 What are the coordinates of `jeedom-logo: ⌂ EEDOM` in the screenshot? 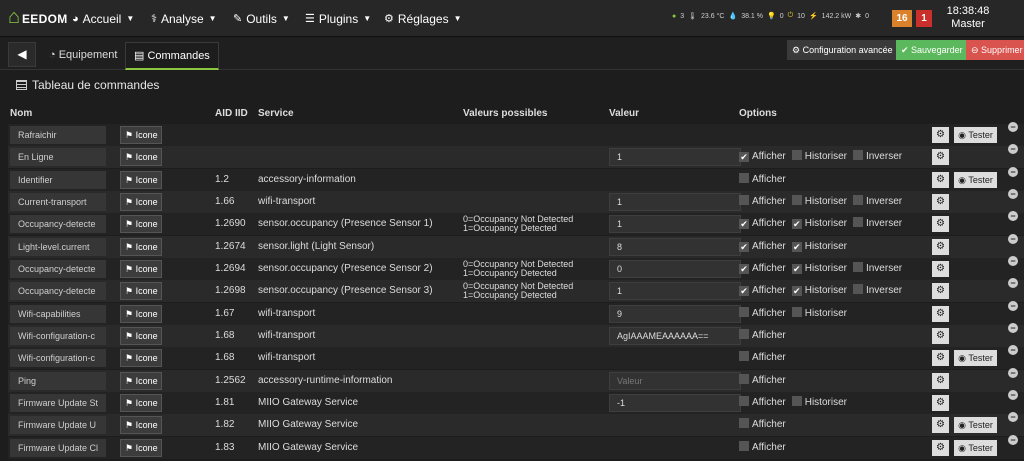 It's located at (37, 18).